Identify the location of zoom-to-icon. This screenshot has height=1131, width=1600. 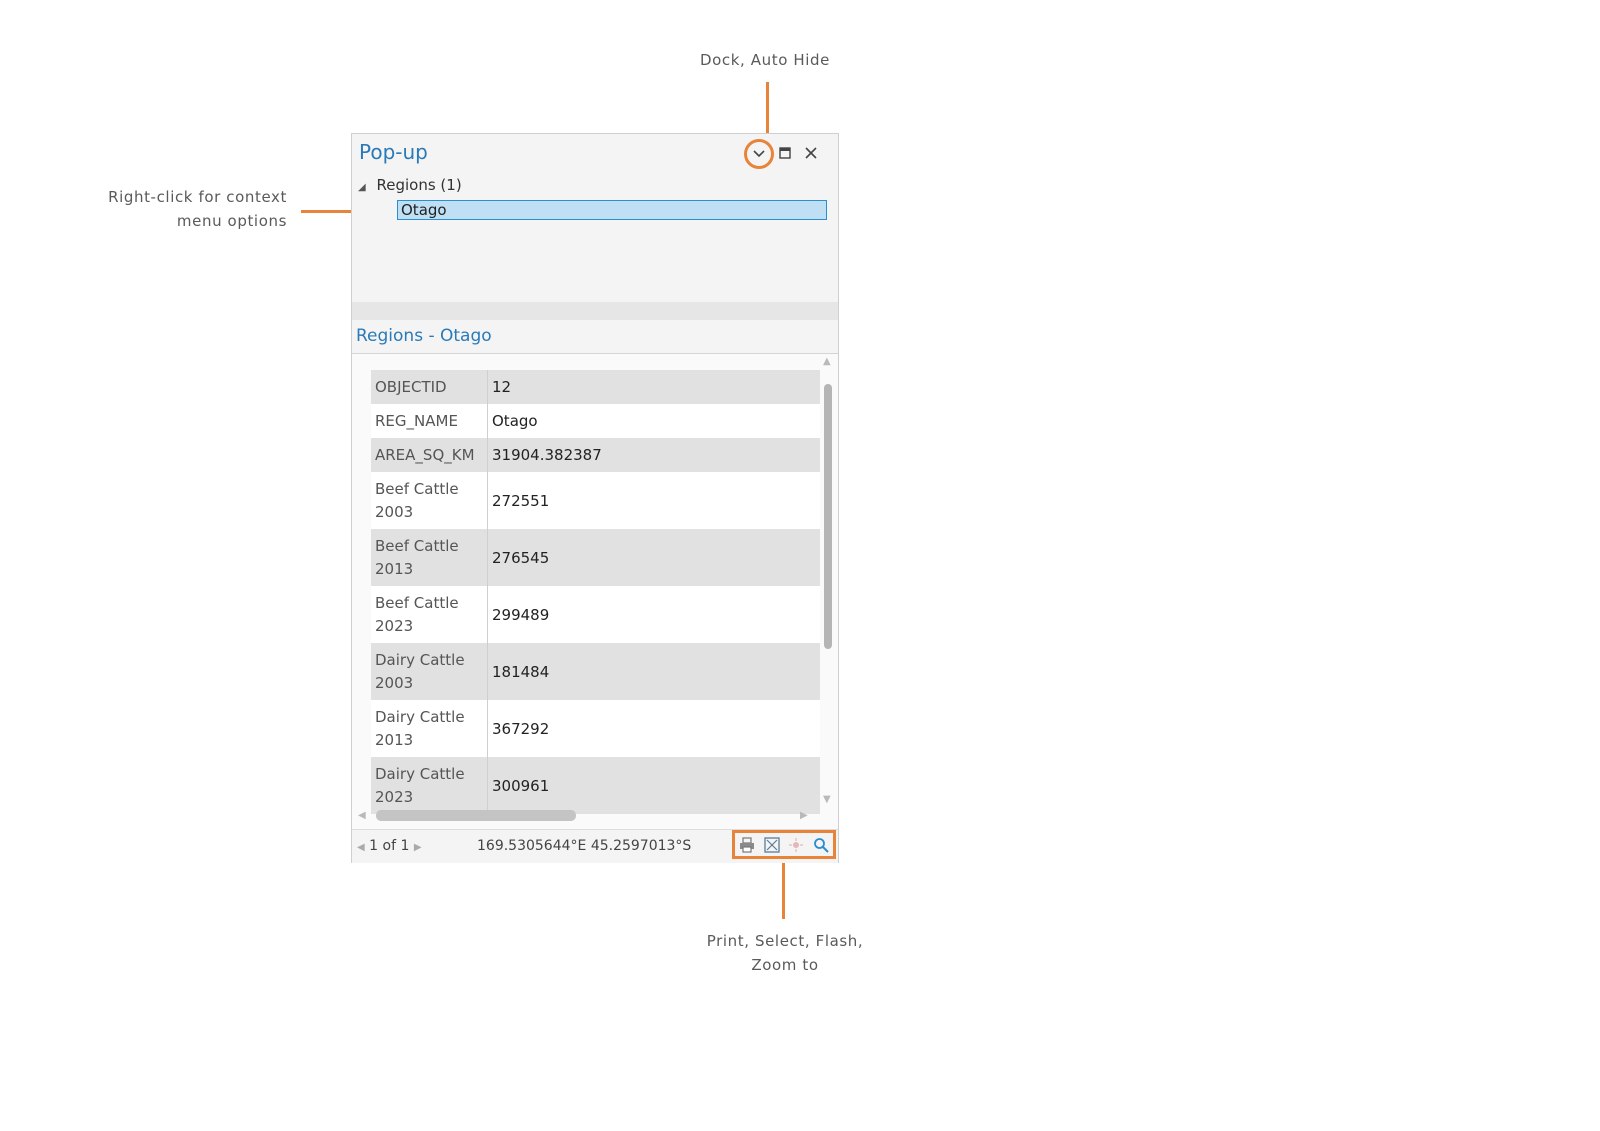
(821, 845).